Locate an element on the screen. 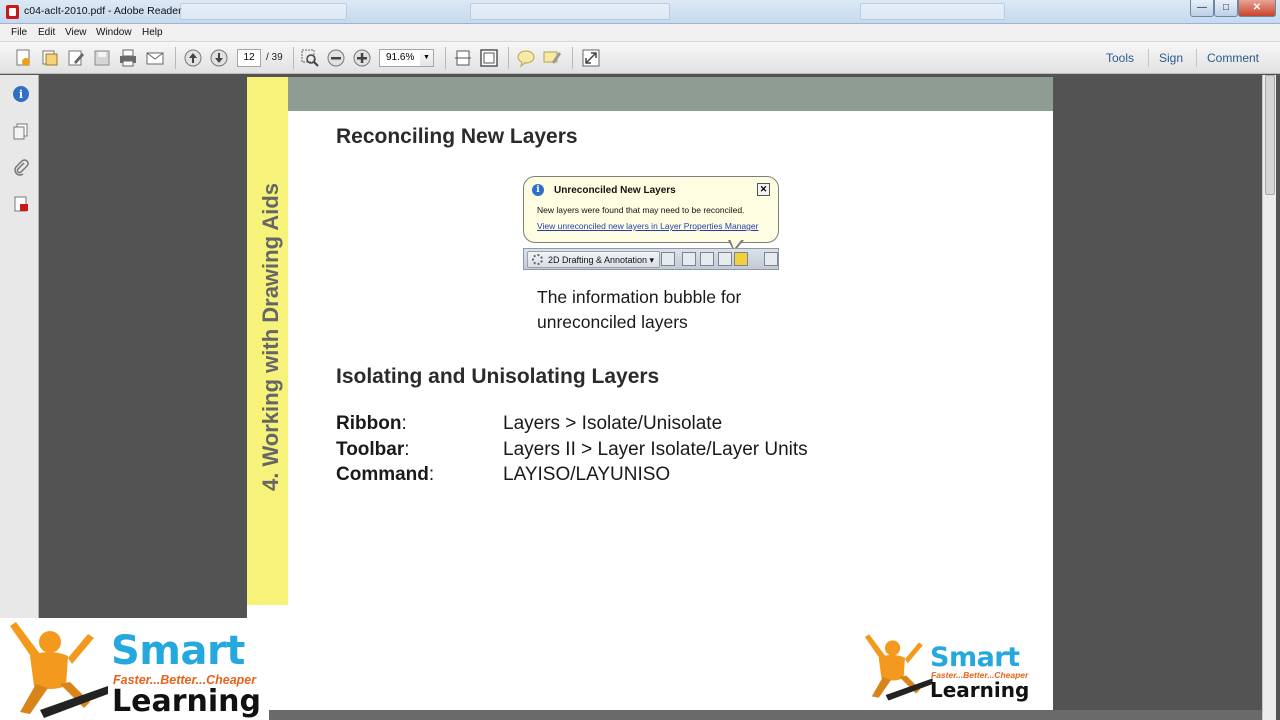 This screenshot has height=720, width=1280. row-value-command: LAYISO/LAYUNISO is located at coordinates (587, 474).